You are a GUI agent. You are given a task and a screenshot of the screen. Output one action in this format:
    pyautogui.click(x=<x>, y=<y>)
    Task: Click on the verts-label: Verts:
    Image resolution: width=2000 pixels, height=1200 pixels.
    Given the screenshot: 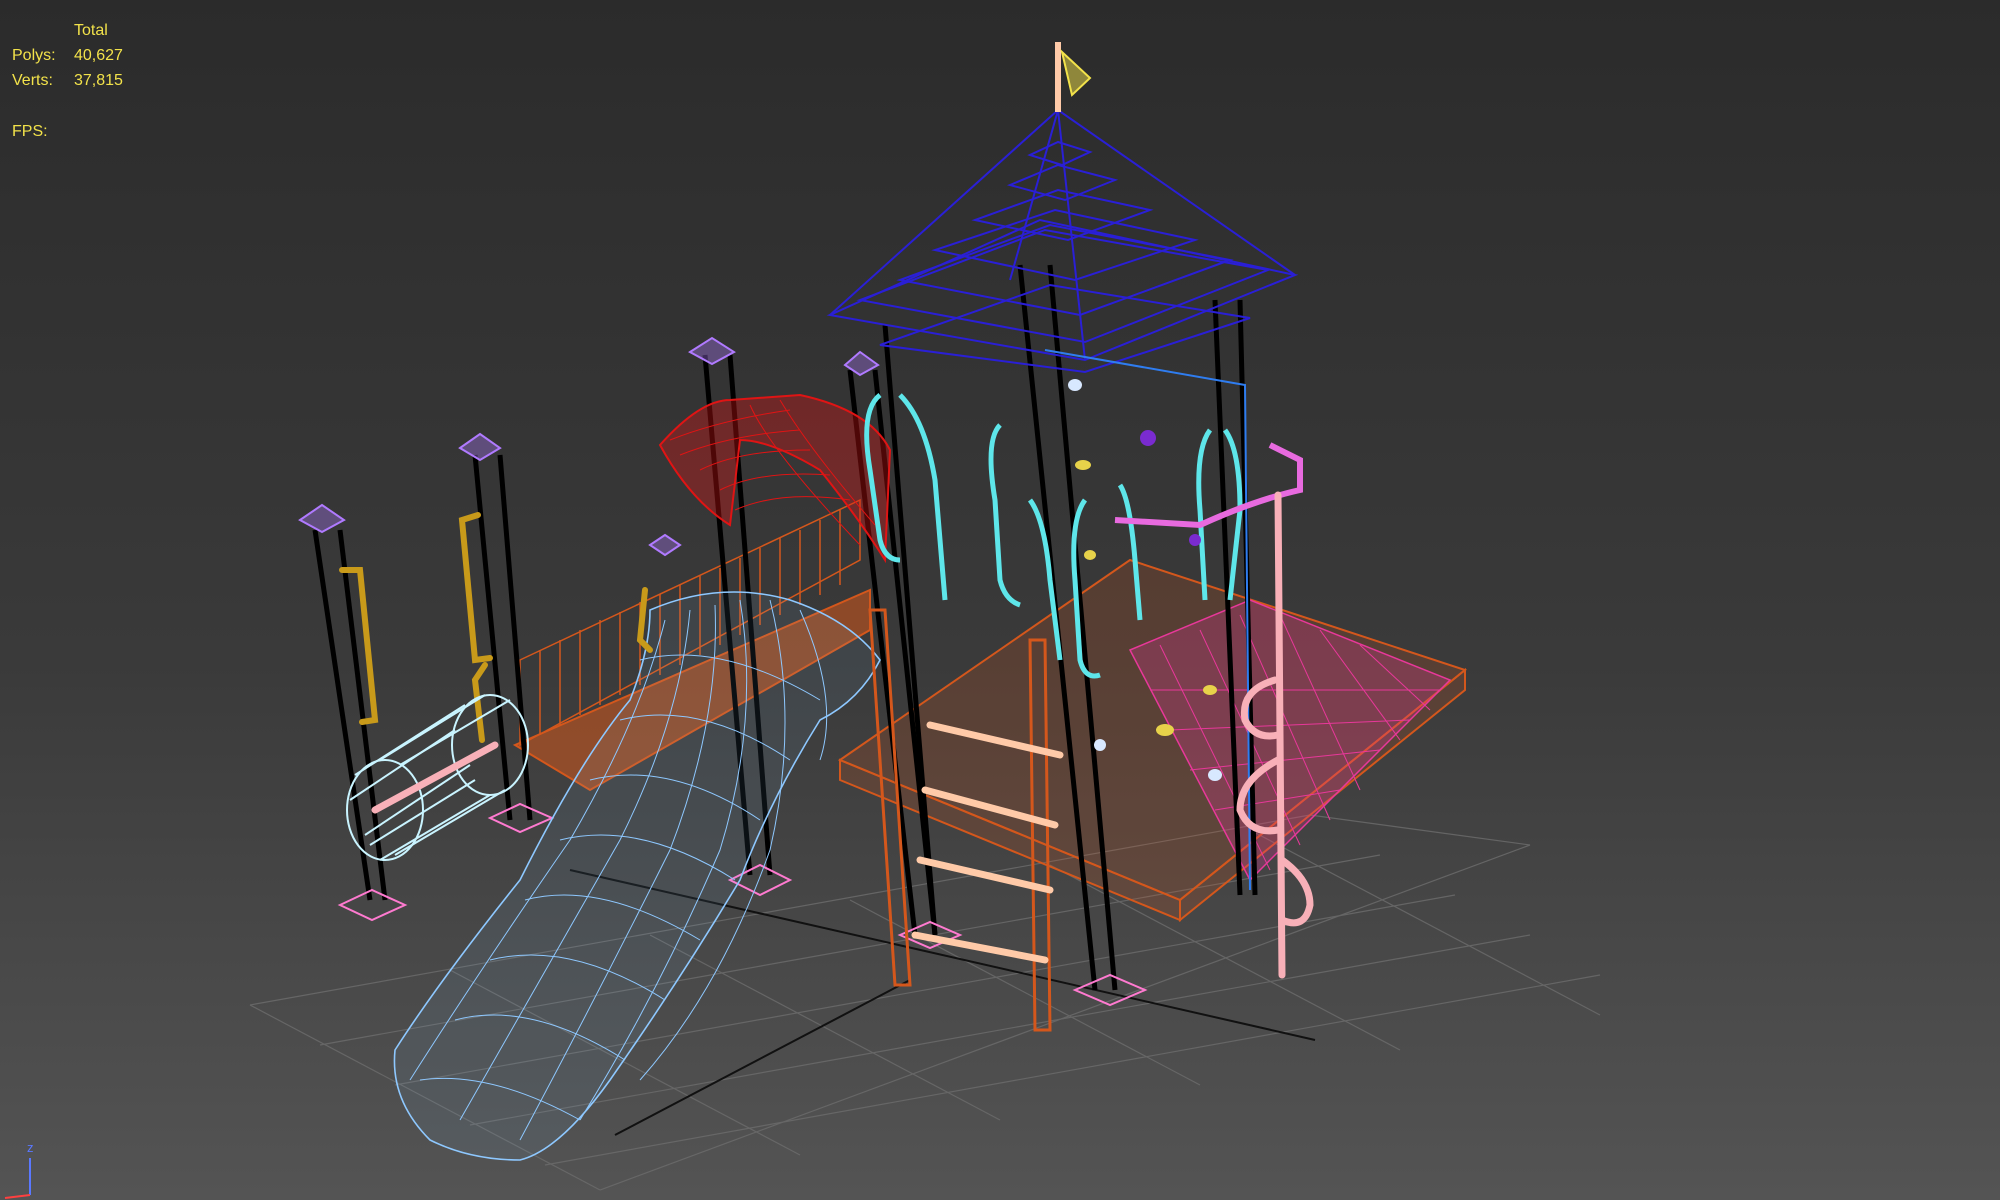 What is the action you would take?
    pyautogui.click(x=32, y=80)
    